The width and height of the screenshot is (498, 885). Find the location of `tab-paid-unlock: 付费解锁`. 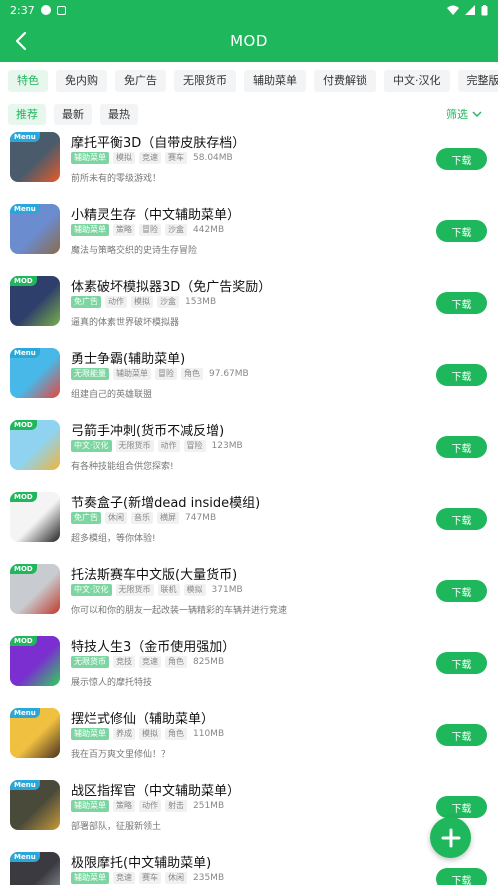

tab-paid-unlock: 付费解锁 is located at coordinates (345, 81).